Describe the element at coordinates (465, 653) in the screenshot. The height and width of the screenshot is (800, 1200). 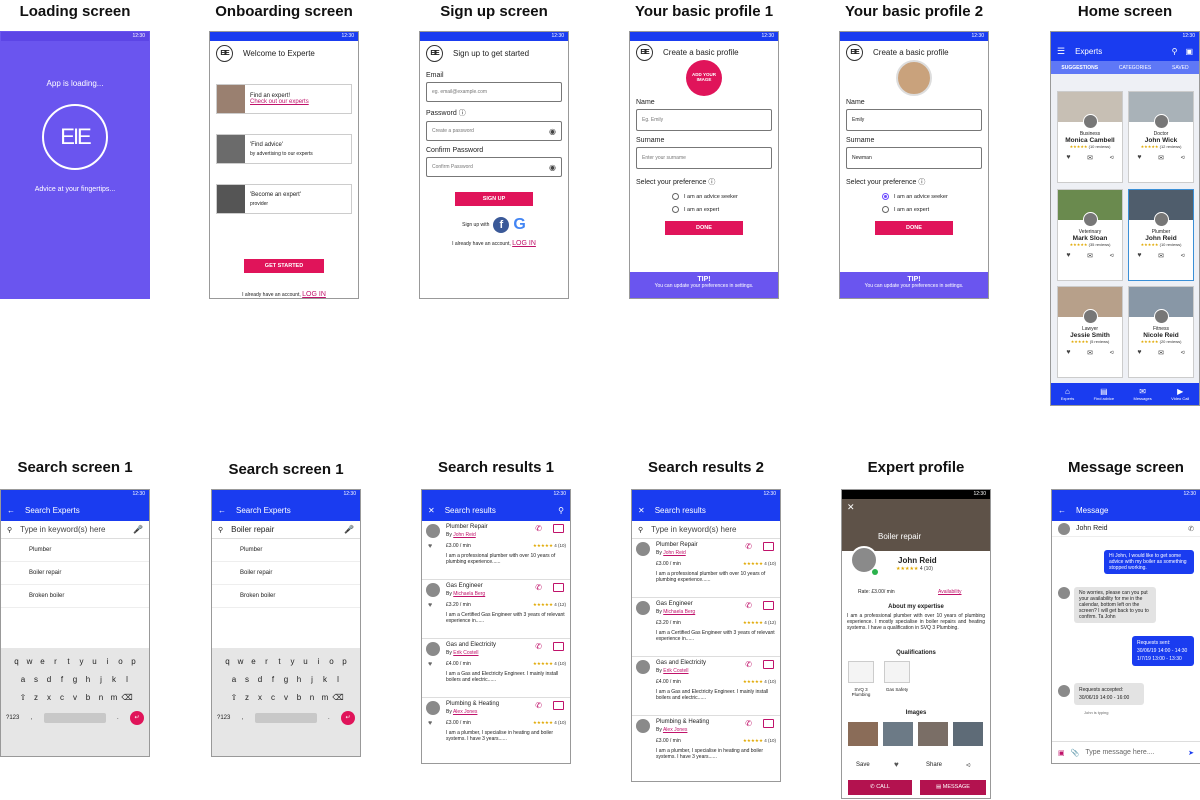
I see `author-link: Erik Costell` at that location.